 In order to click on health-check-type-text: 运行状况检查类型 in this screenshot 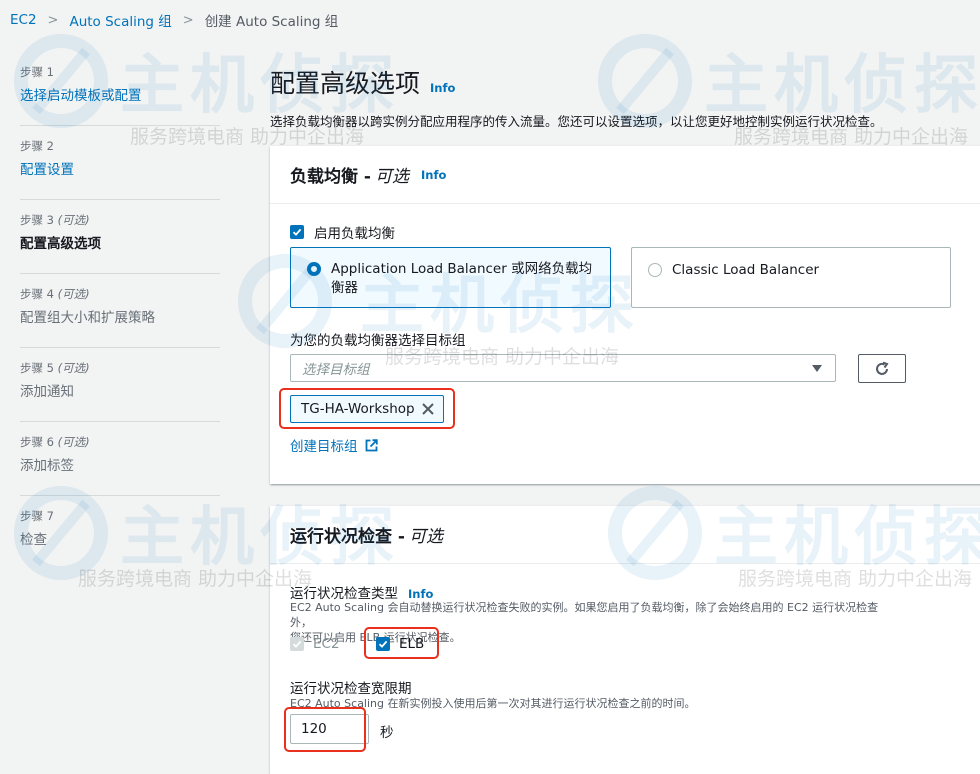, I will do `click(344, 594)`.